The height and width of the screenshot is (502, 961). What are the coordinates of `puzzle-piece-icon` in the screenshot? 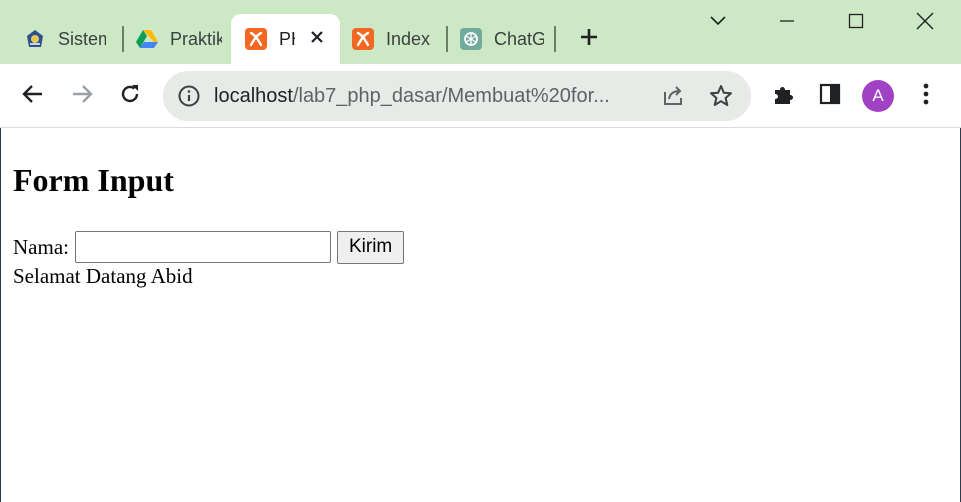 It's located at (783, 96).